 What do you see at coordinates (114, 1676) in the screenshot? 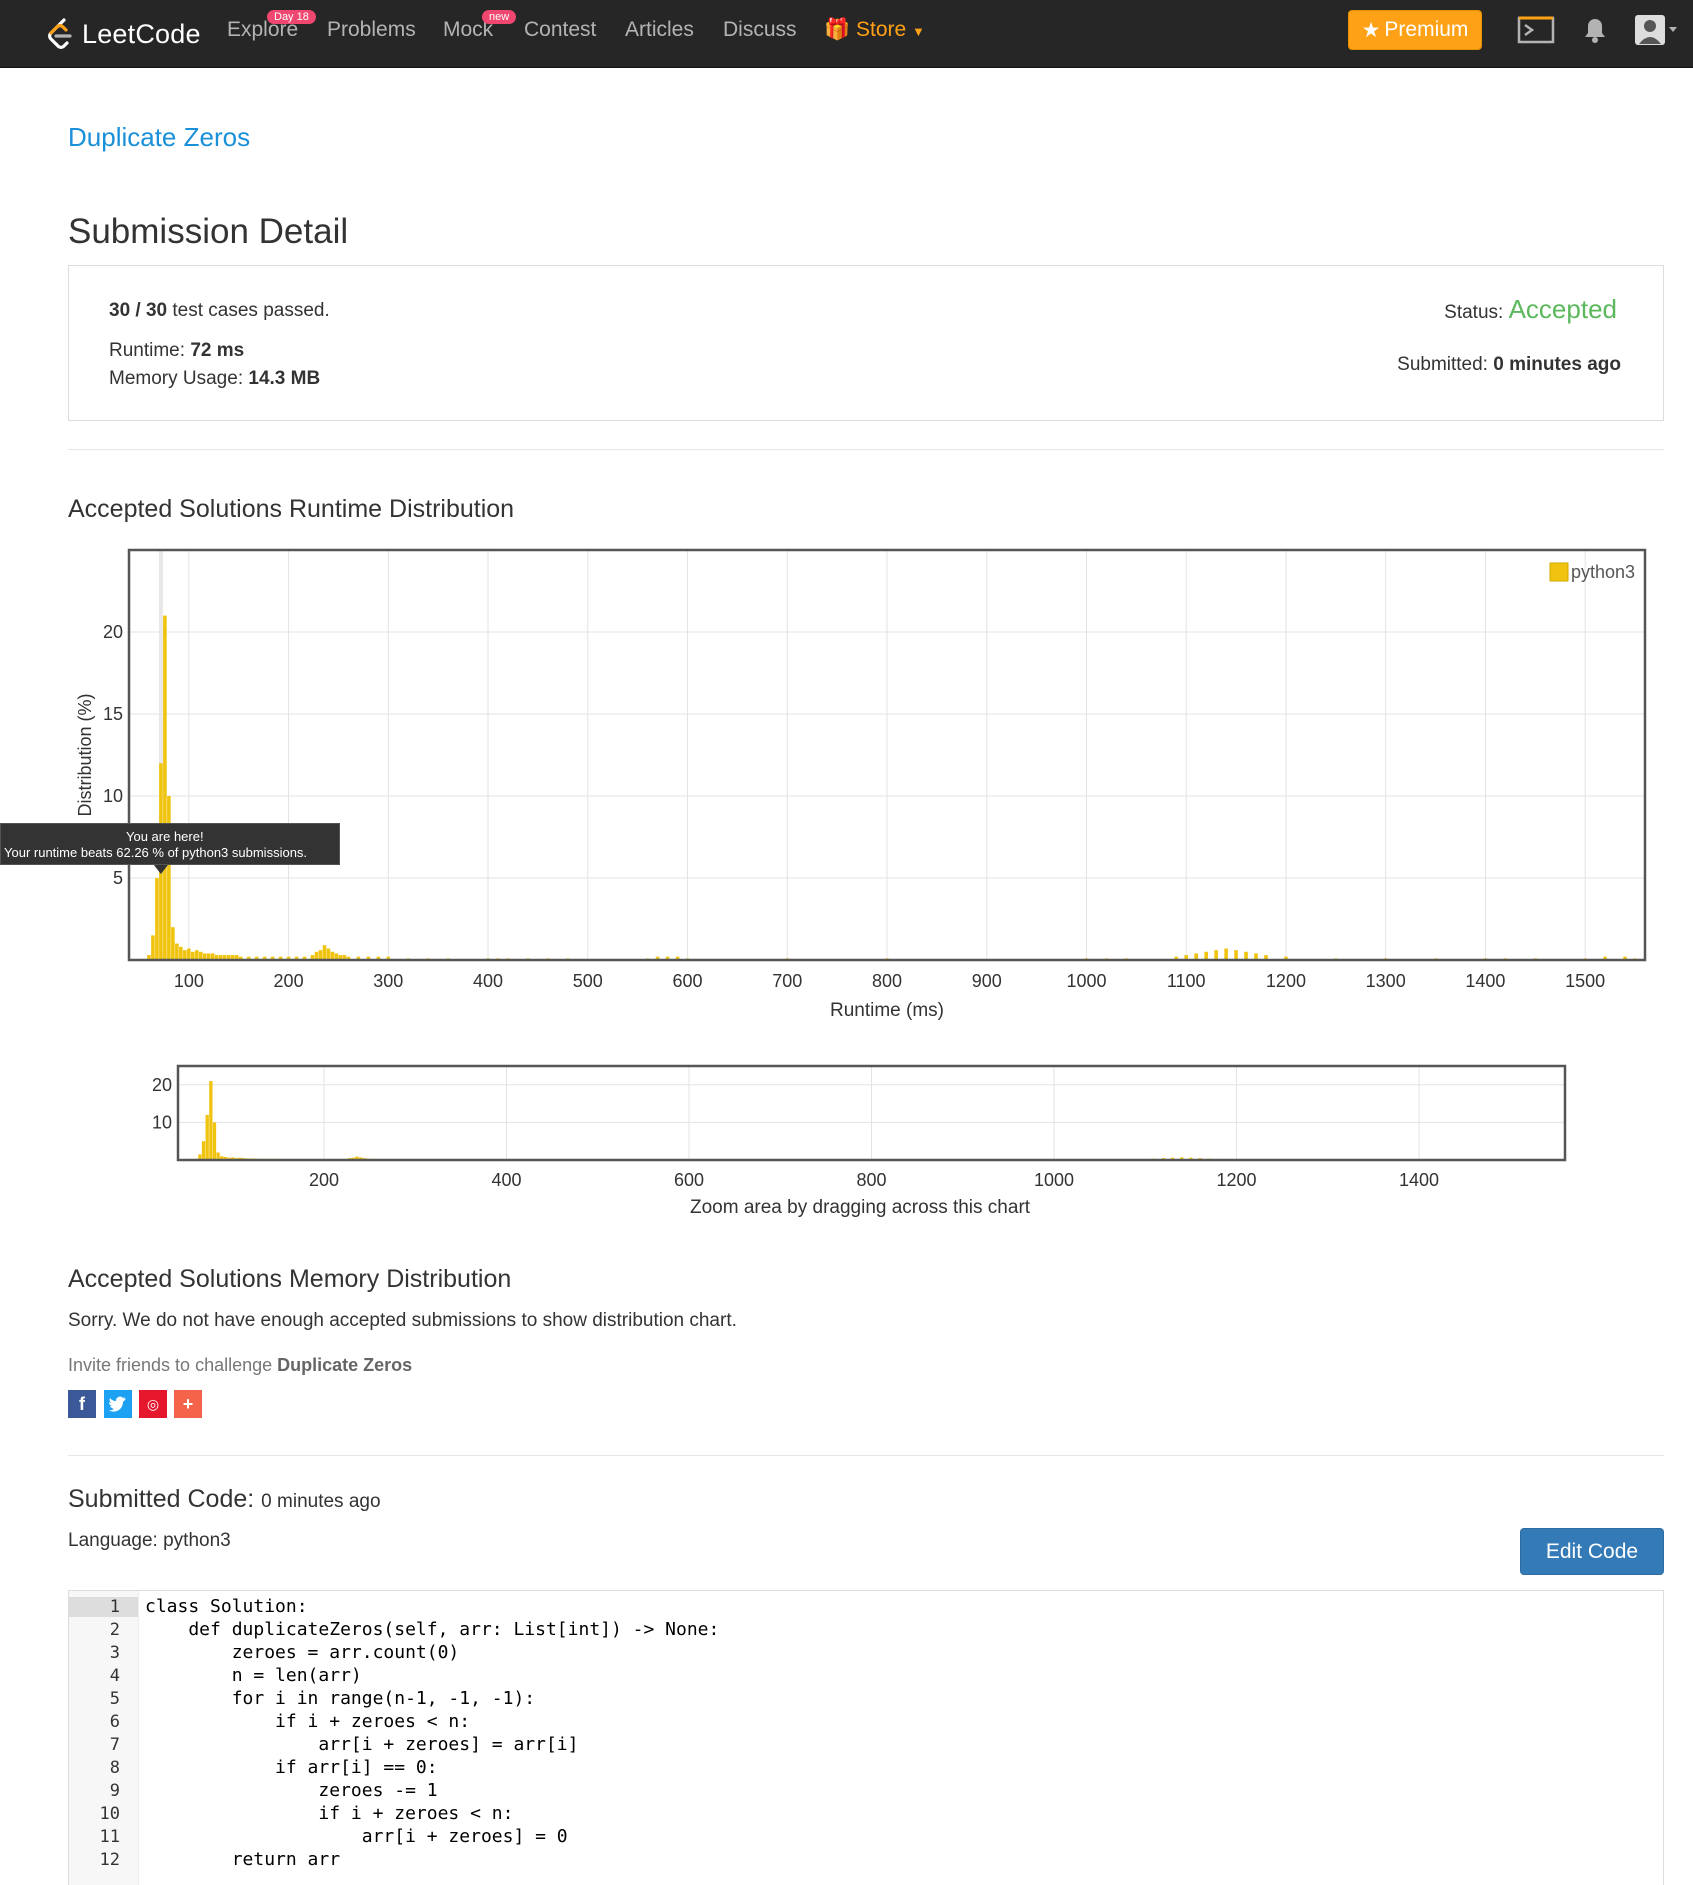
I see `line-number: 4` at bounding box center [114, 1676].